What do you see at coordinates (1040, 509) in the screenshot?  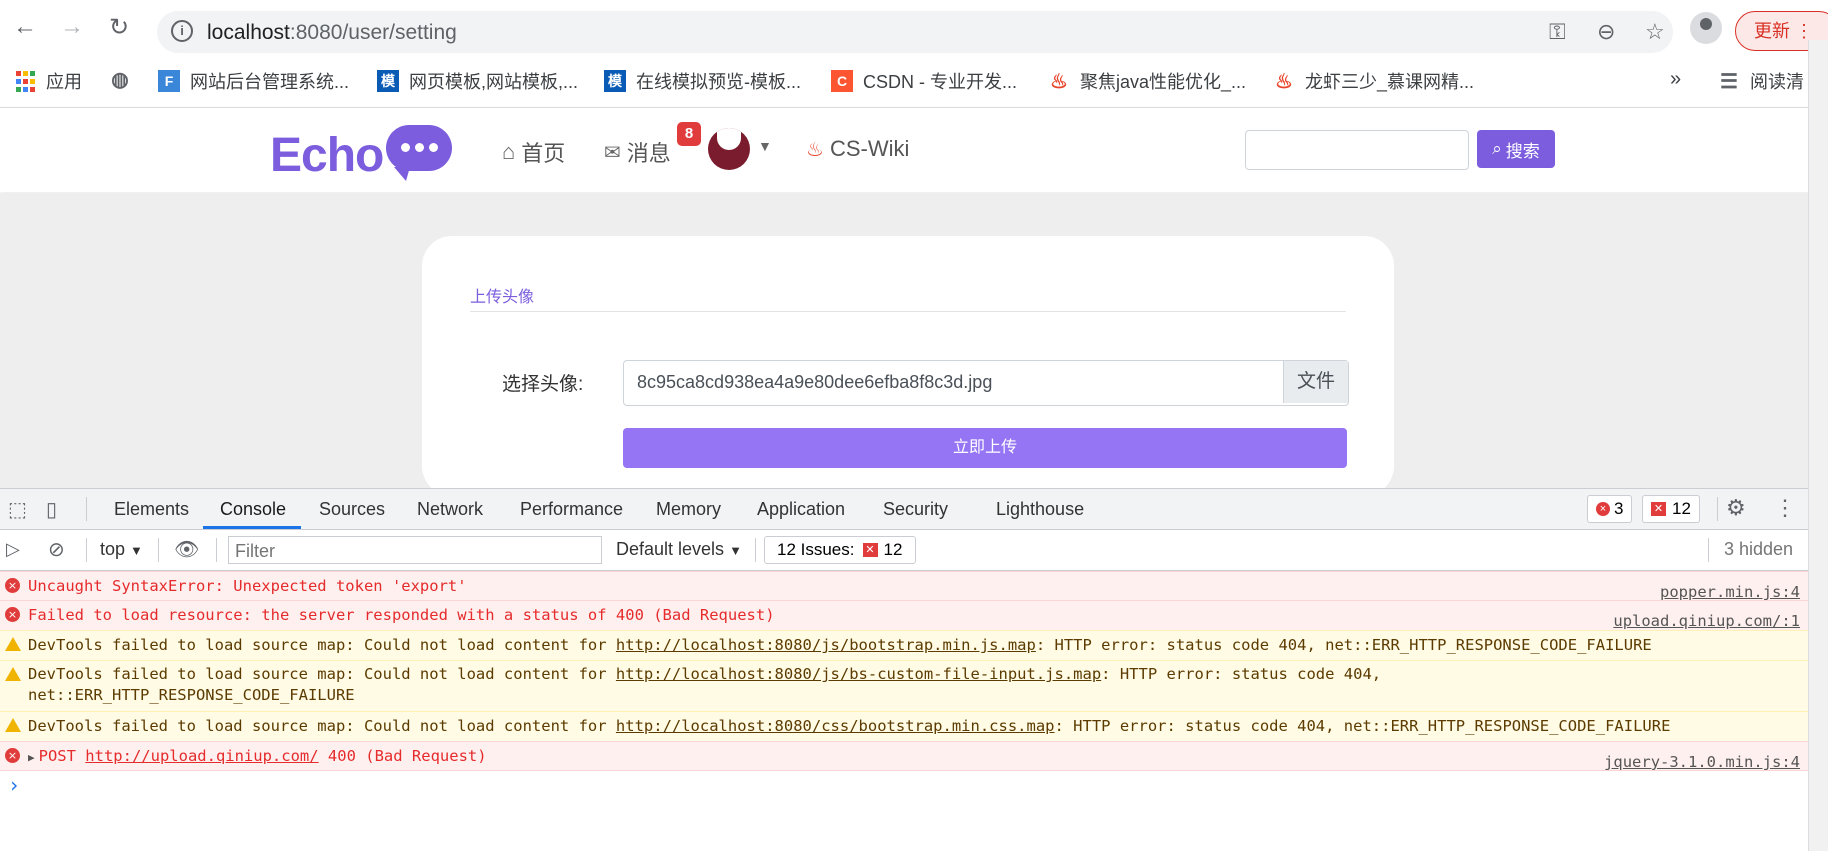 I see `tab-lighthouse: Lighthouse` at bounding box center [1040, 509].